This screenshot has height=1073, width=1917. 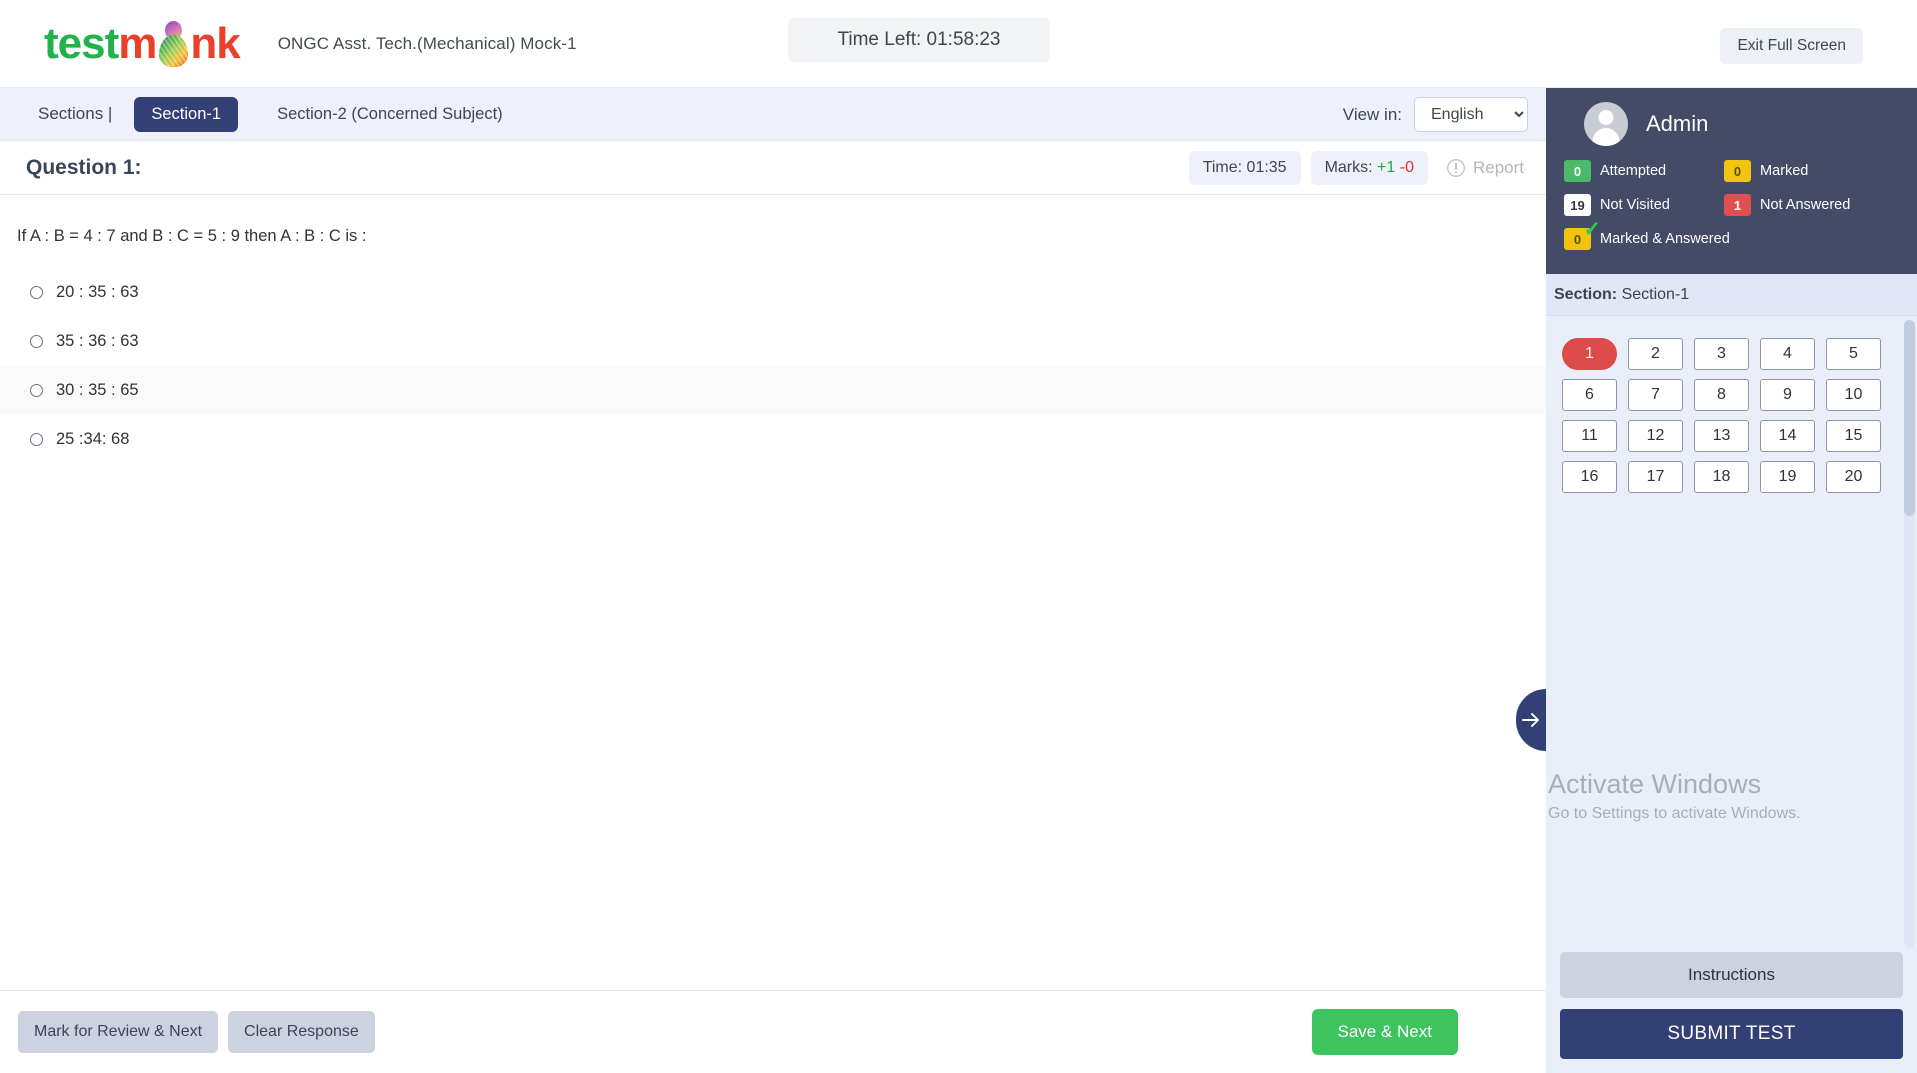 I want to click on instructions-button: Instructions, so click(x=1731, y=975).